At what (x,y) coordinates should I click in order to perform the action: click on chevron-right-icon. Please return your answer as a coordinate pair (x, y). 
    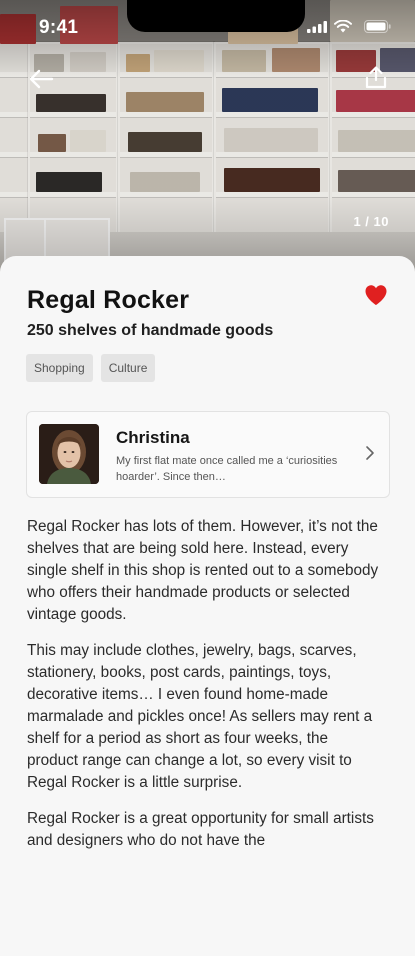
    Looking at the image, I should click on (370, 453).